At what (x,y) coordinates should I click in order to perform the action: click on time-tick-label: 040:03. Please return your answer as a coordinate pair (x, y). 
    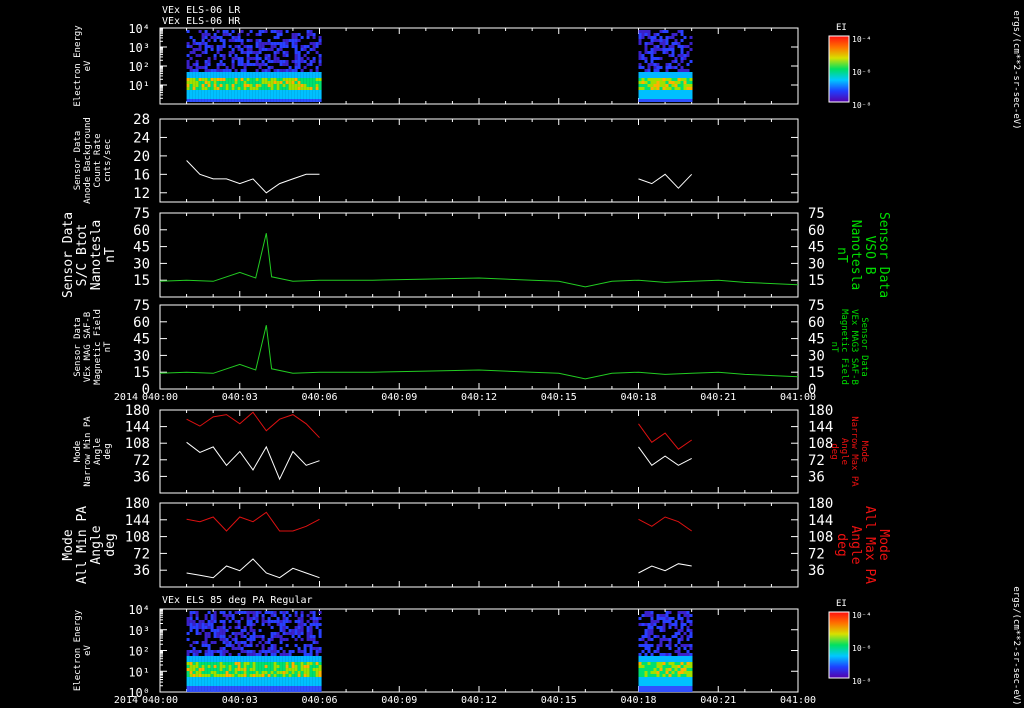
    Looking at the image, I should click on (240, 700).